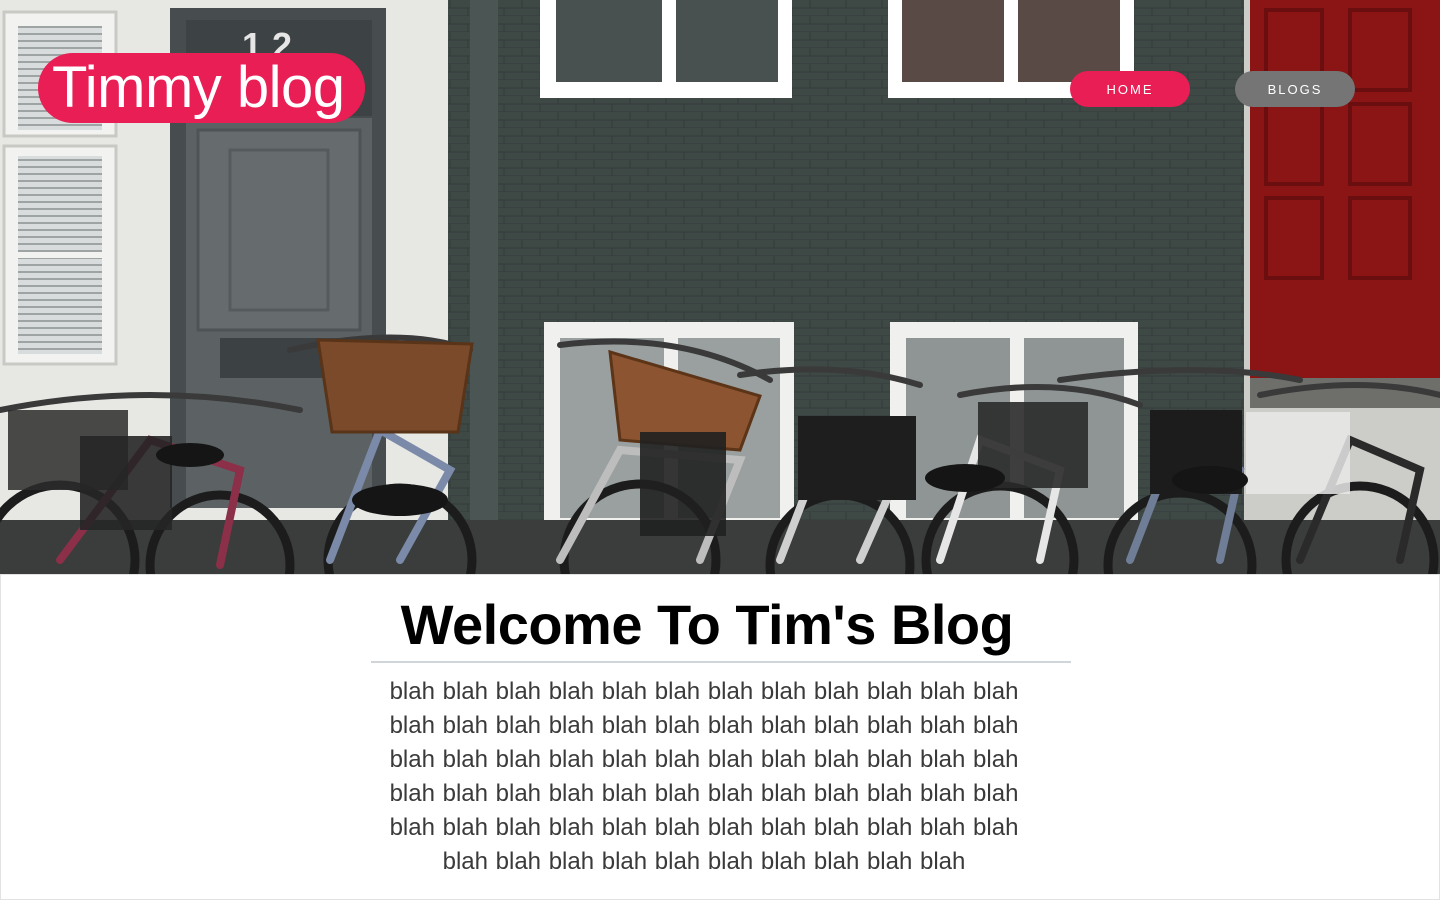  I want to click on site-logo: Timmy blog, so click(201, 88).